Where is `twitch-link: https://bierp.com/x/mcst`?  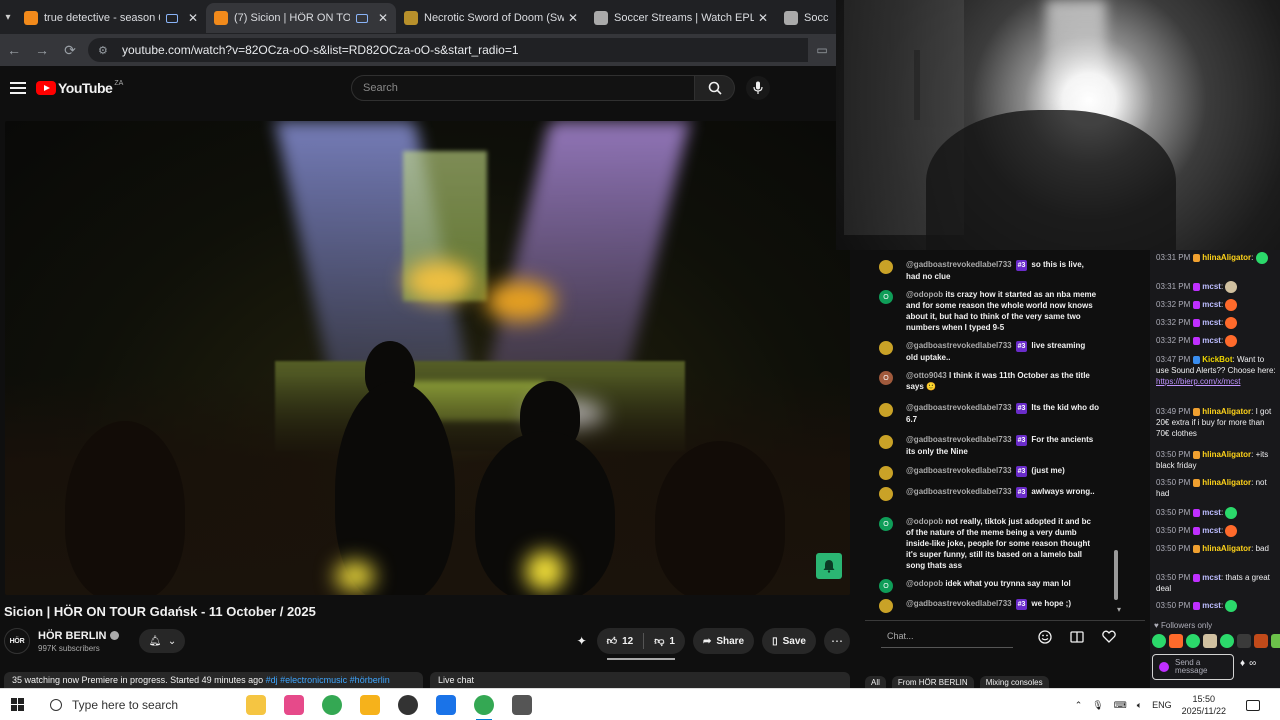 twitch-link: https://bierp.com/x/mcst is located at coordinates (1198, 381).